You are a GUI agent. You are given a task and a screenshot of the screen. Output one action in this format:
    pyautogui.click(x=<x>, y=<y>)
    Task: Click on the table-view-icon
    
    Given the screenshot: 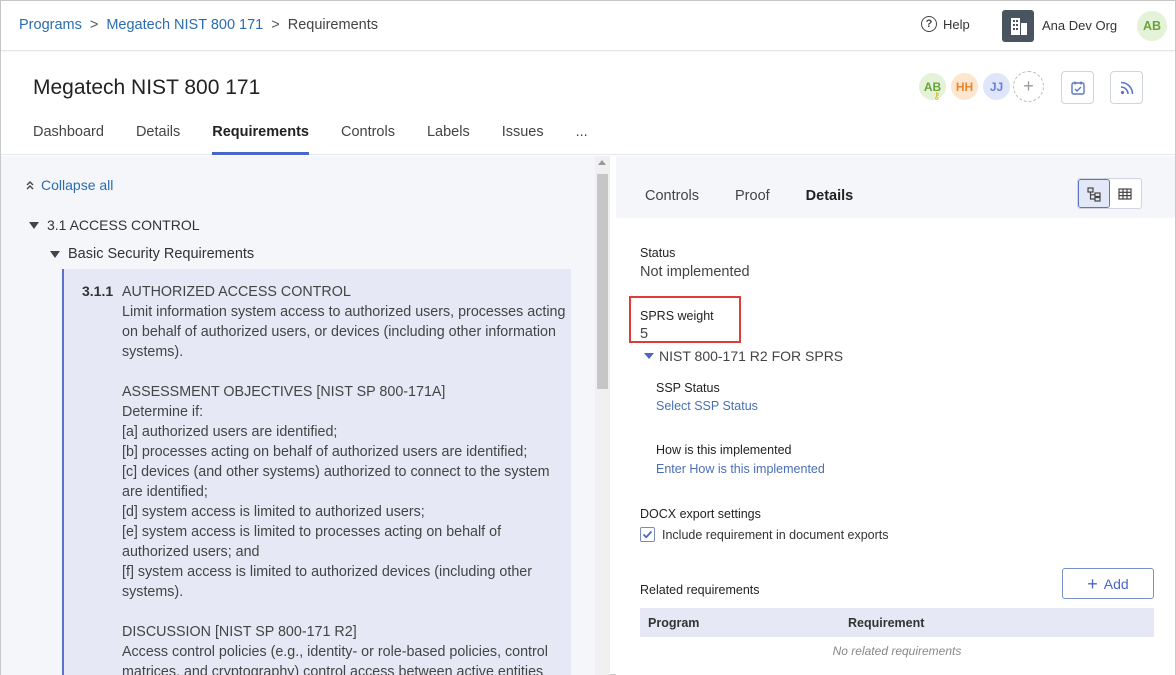 What is the action you would take?
    pyautogui.click(x=1125, y=193)
    